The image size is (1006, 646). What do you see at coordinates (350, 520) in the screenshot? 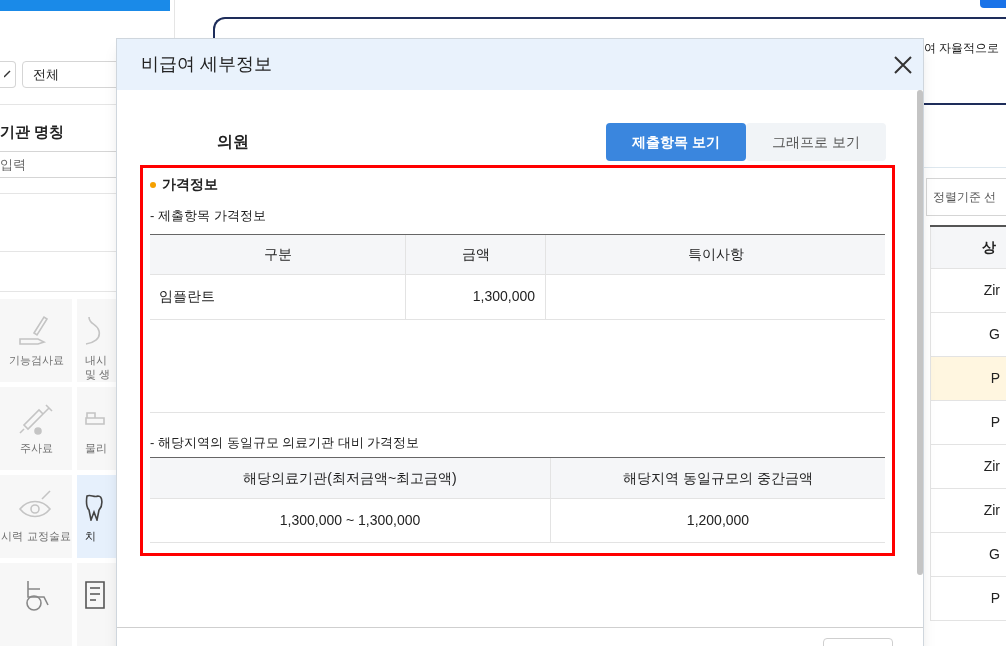
I see `table-cell-text: 1,300,000 ~ 1,300,000` at bounding box center [350, 520].